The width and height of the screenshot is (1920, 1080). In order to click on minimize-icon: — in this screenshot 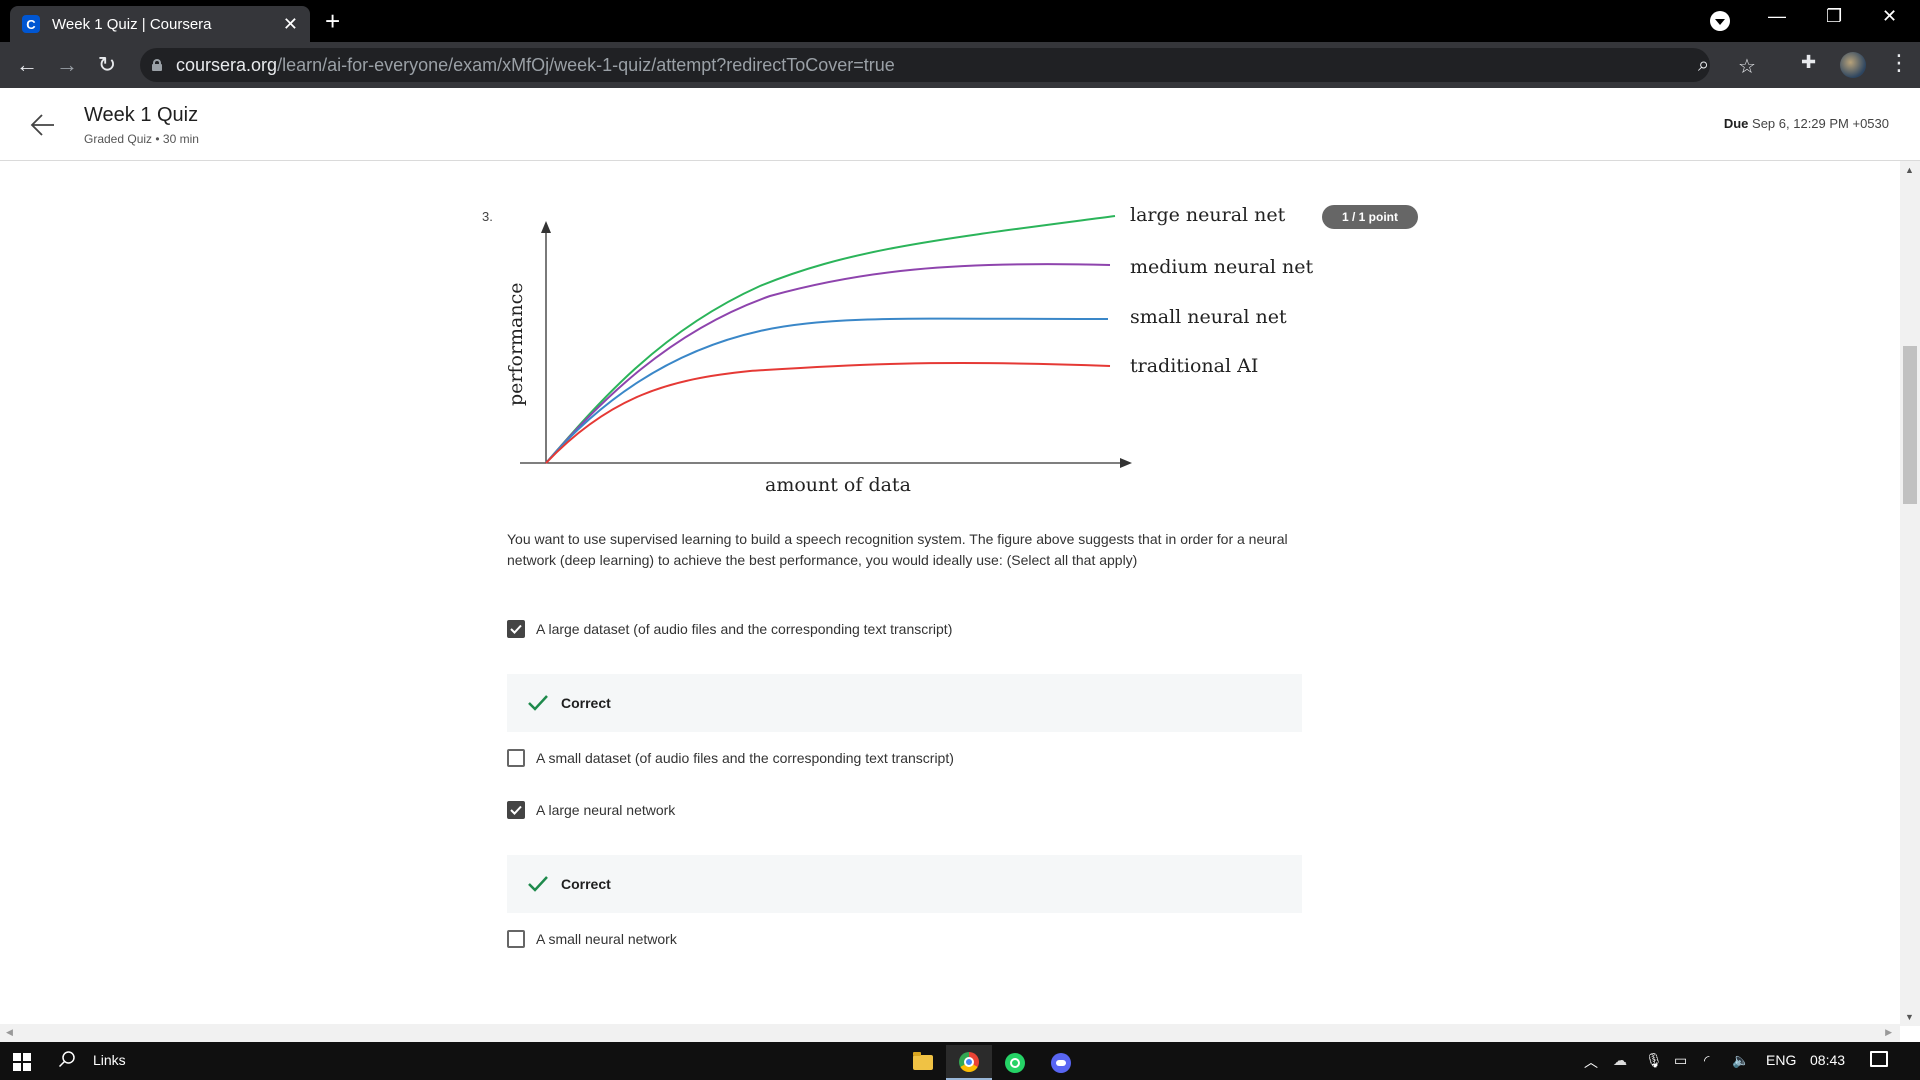, I will do `click(1777, 16)`.